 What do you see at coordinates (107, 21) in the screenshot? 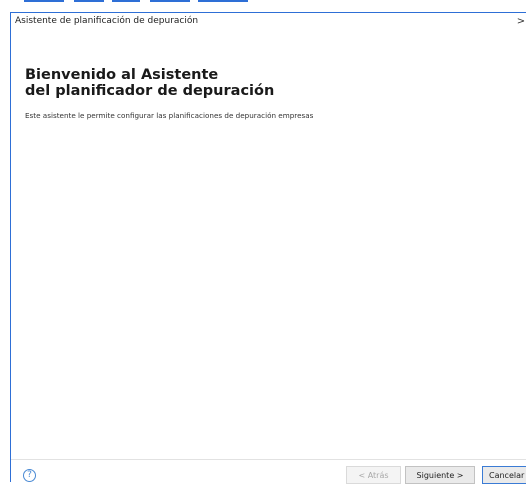
I see `window-title: Asistente de planificación de depuración` at bounding box center [107, 21].